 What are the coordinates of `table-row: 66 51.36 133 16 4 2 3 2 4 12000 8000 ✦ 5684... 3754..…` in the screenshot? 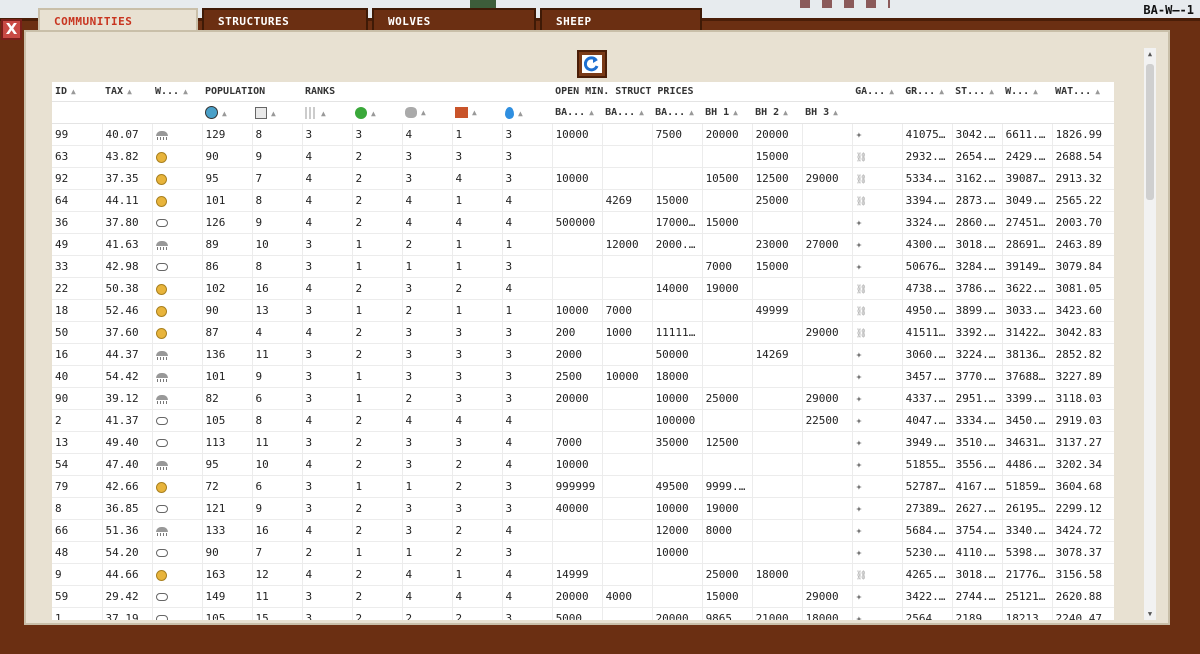 It's located at (583, 530).